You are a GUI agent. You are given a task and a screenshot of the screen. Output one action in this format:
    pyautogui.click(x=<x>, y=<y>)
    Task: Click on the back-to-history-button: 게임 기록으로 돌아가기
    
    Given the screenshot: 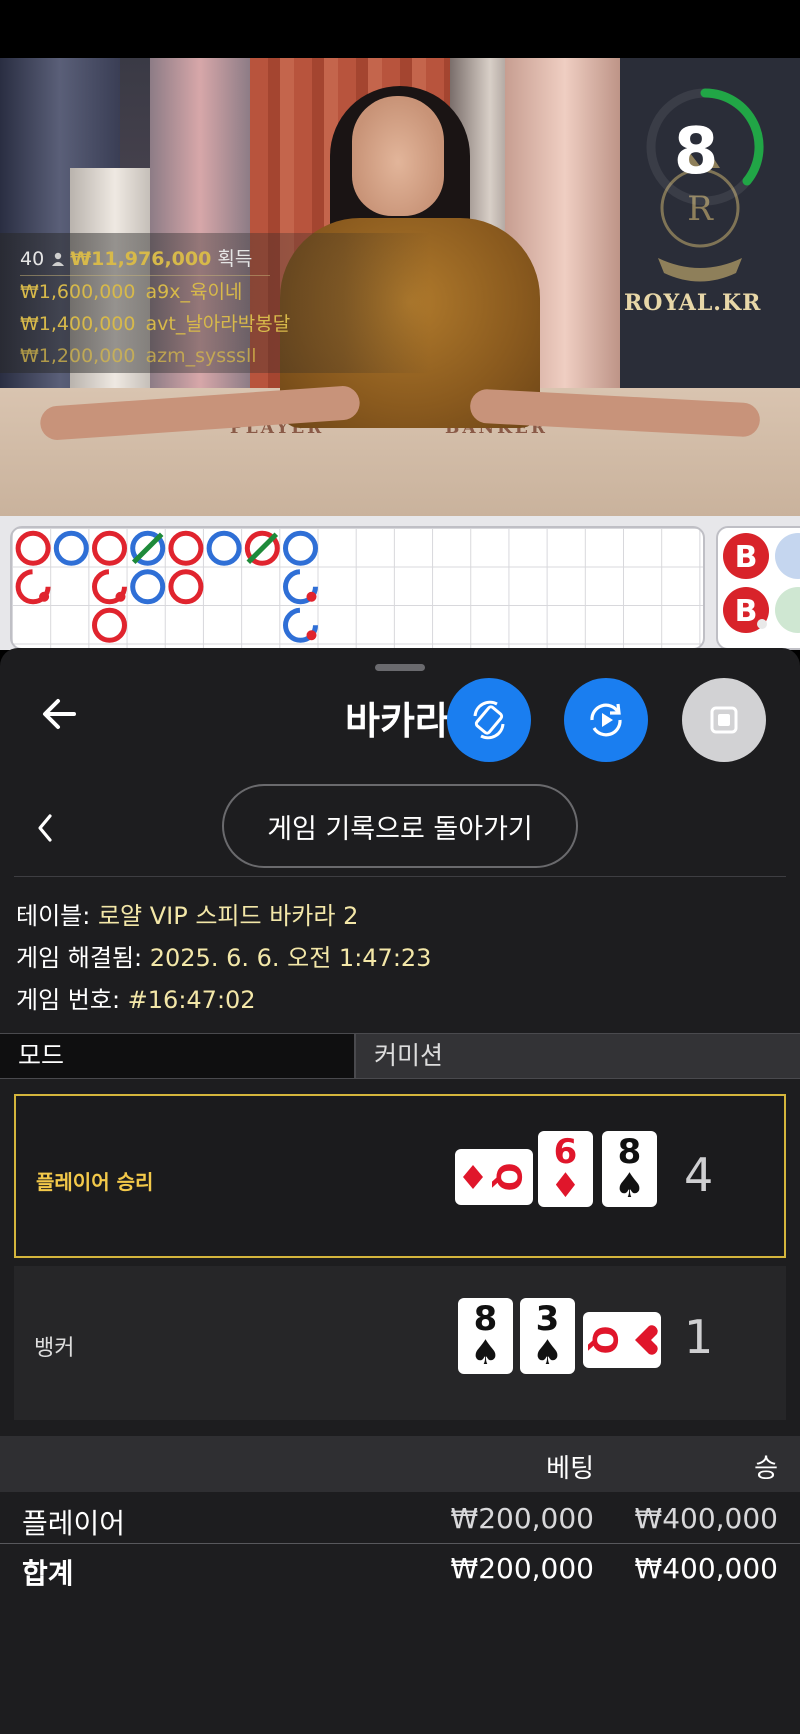 What is the action you would take?
    pyautogui.click(x=400, y=826)
    